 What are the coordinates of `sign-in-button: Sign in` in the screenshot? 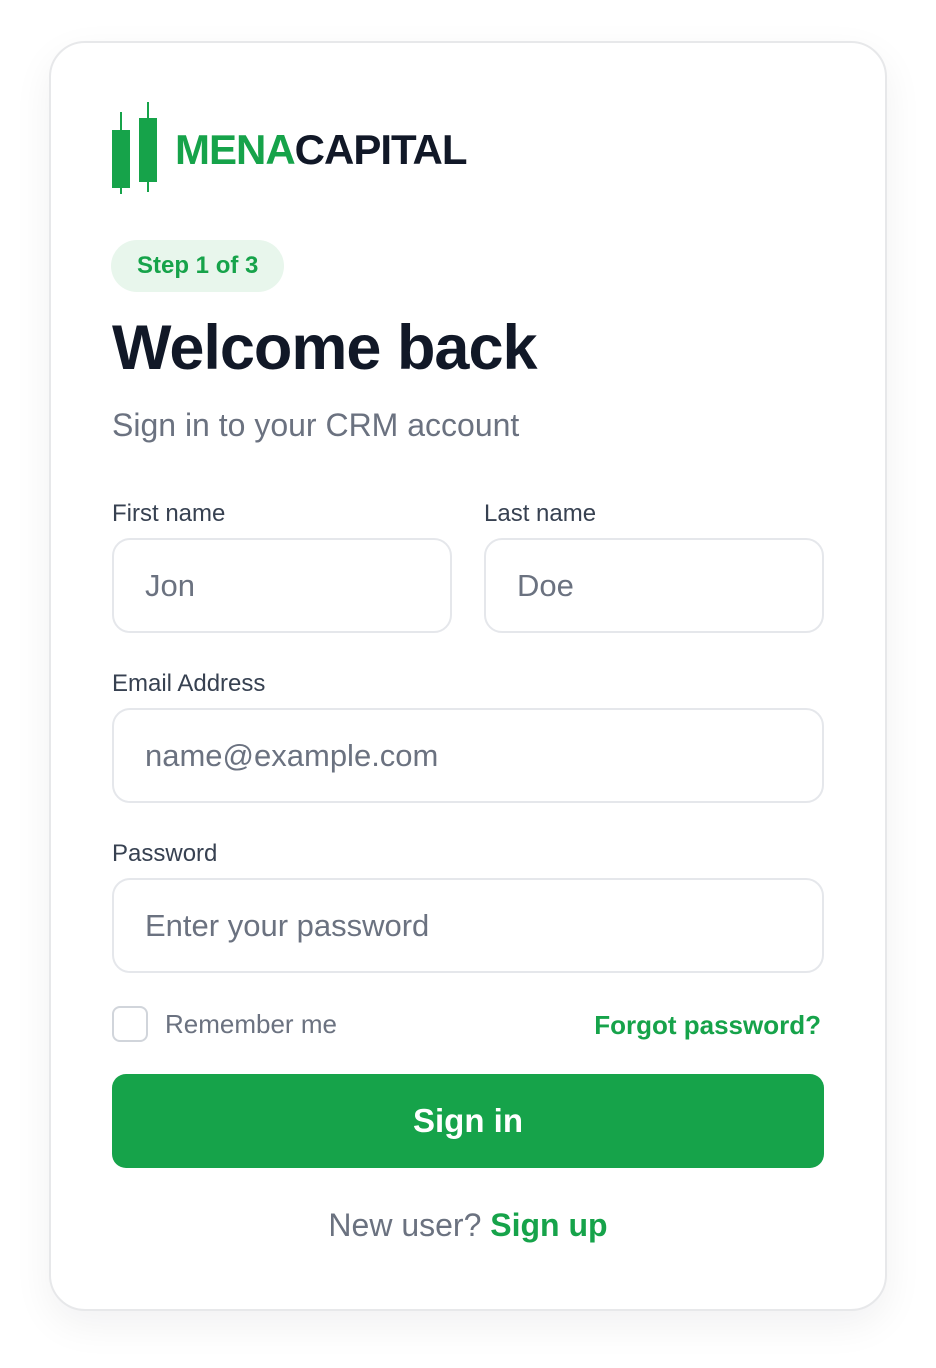 It's located at (468, 1121).